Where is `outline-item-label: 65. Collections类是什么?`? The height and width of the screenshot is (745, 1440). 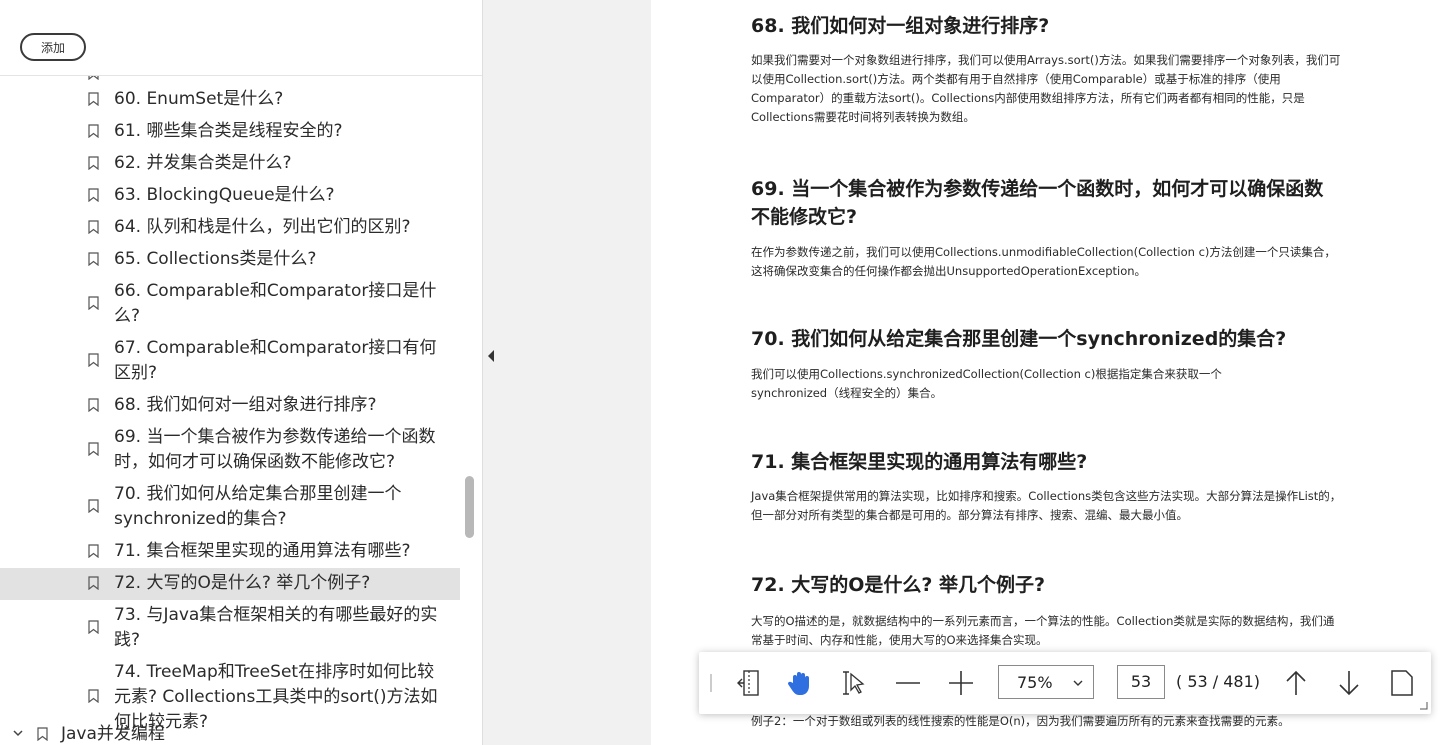 outline-item-label: 65. Collections类是什么? is located at coordinates (215, 259).